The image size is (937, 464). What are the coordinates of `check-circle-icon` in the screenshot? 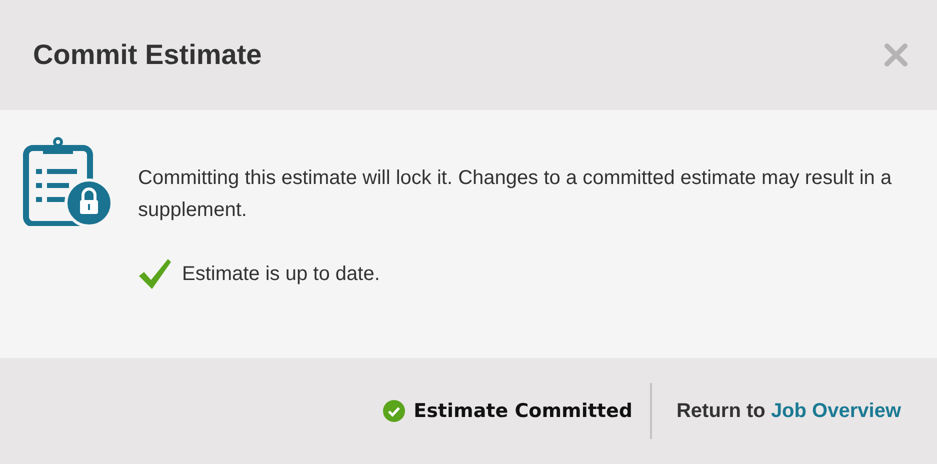 It's located at (393, 411).